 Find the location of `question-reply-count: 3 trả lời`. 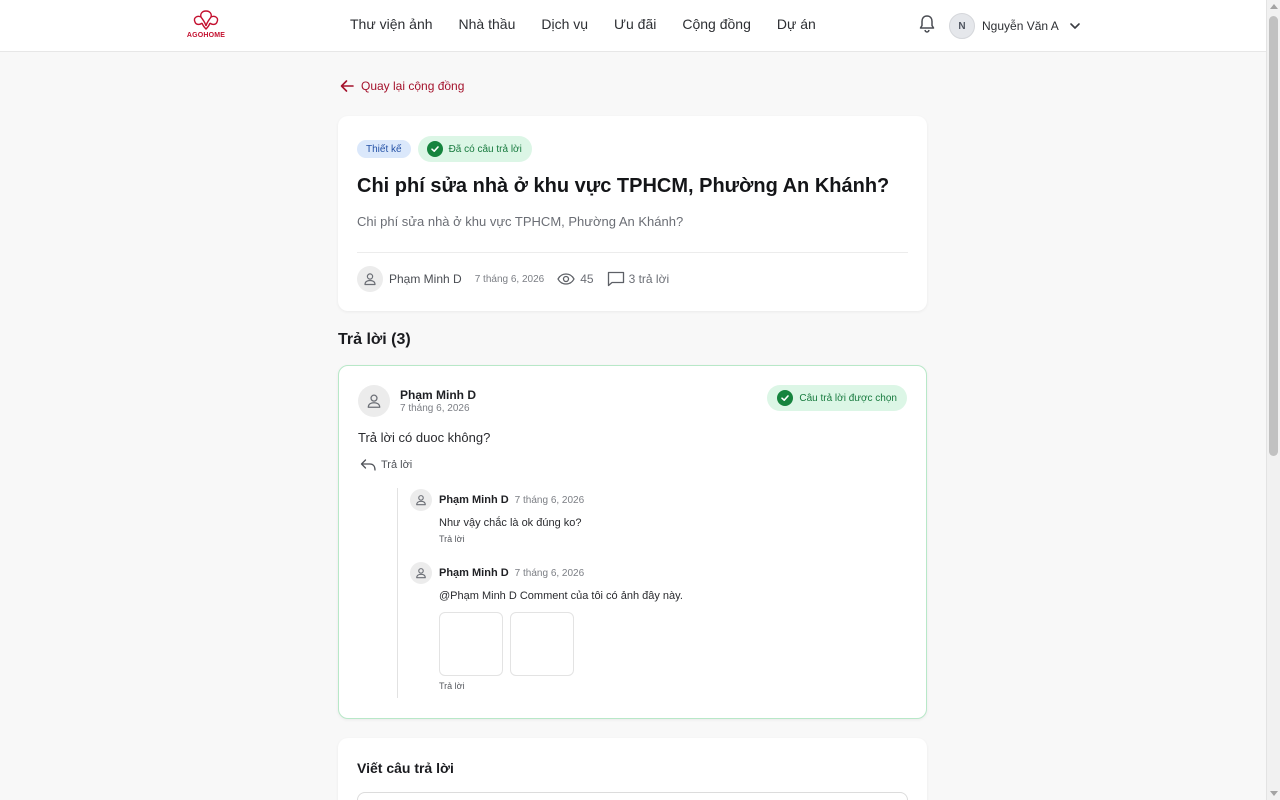

question-reply-count: 3 trả lời is located at coordinates (638, 279).